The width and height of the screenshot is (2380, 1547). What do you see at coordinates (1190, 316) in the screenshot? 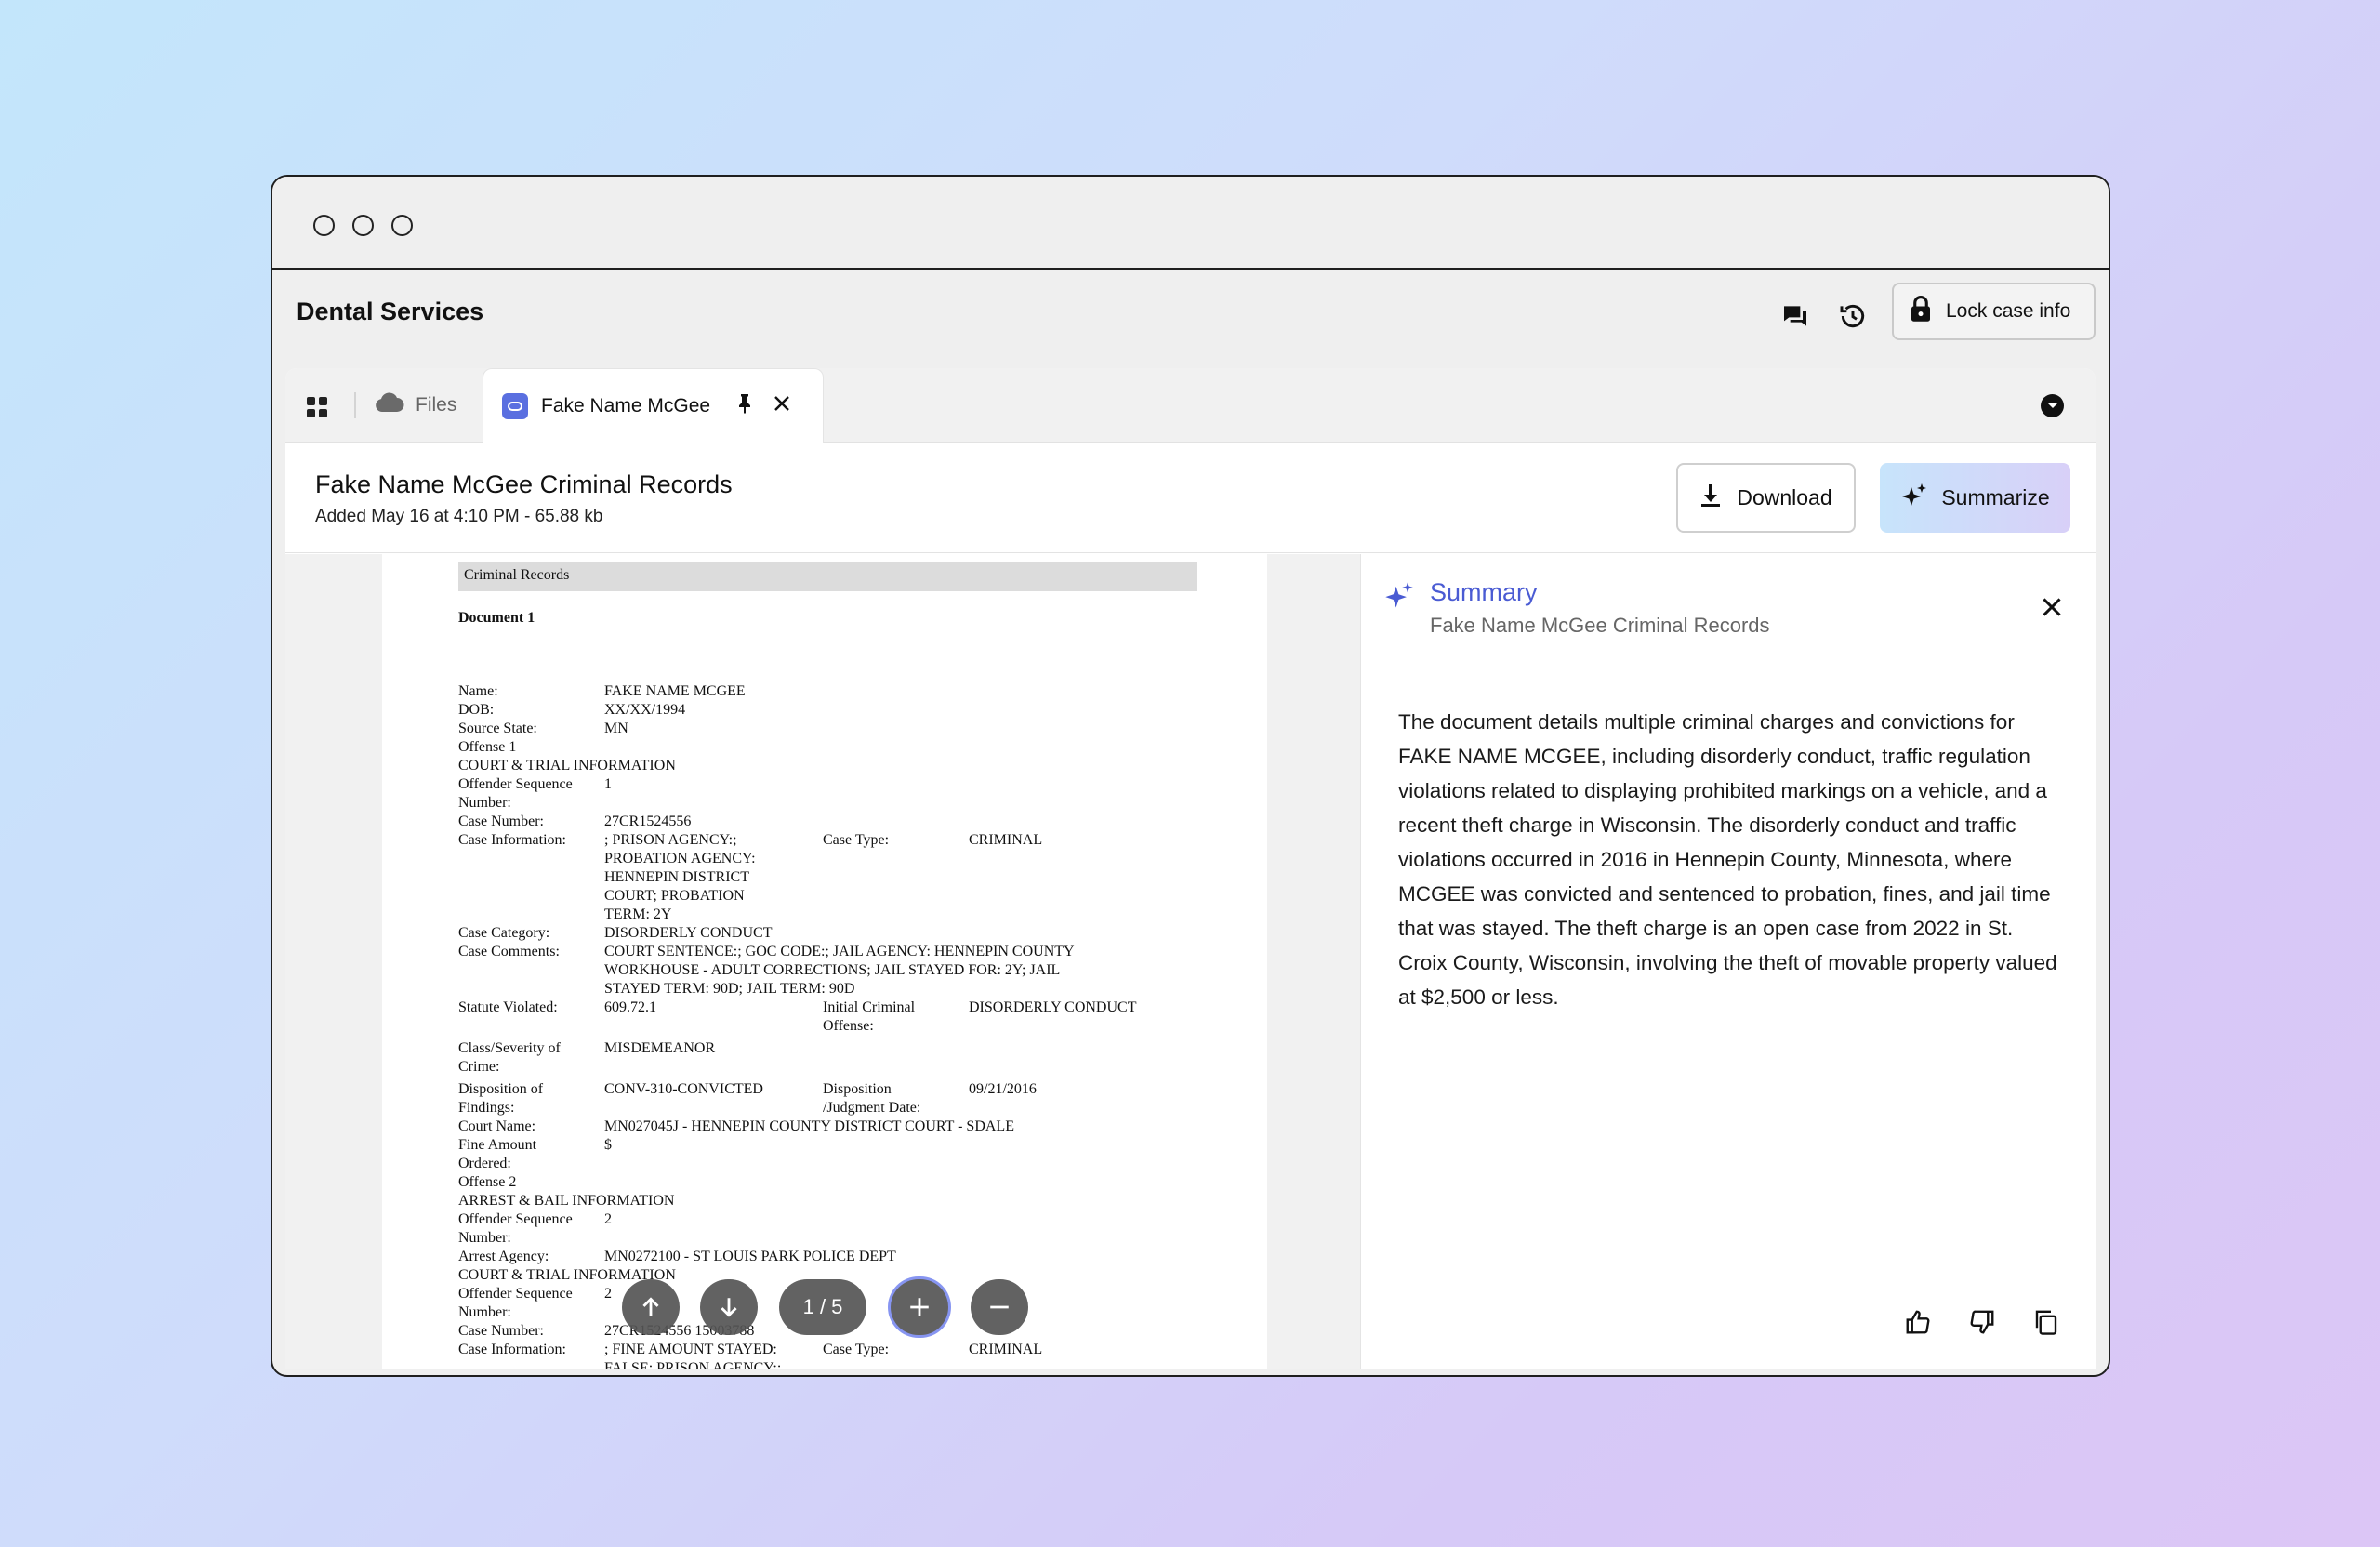
I see `app-header: Dental Services Lock case info` at bounding box center [1190, 316].